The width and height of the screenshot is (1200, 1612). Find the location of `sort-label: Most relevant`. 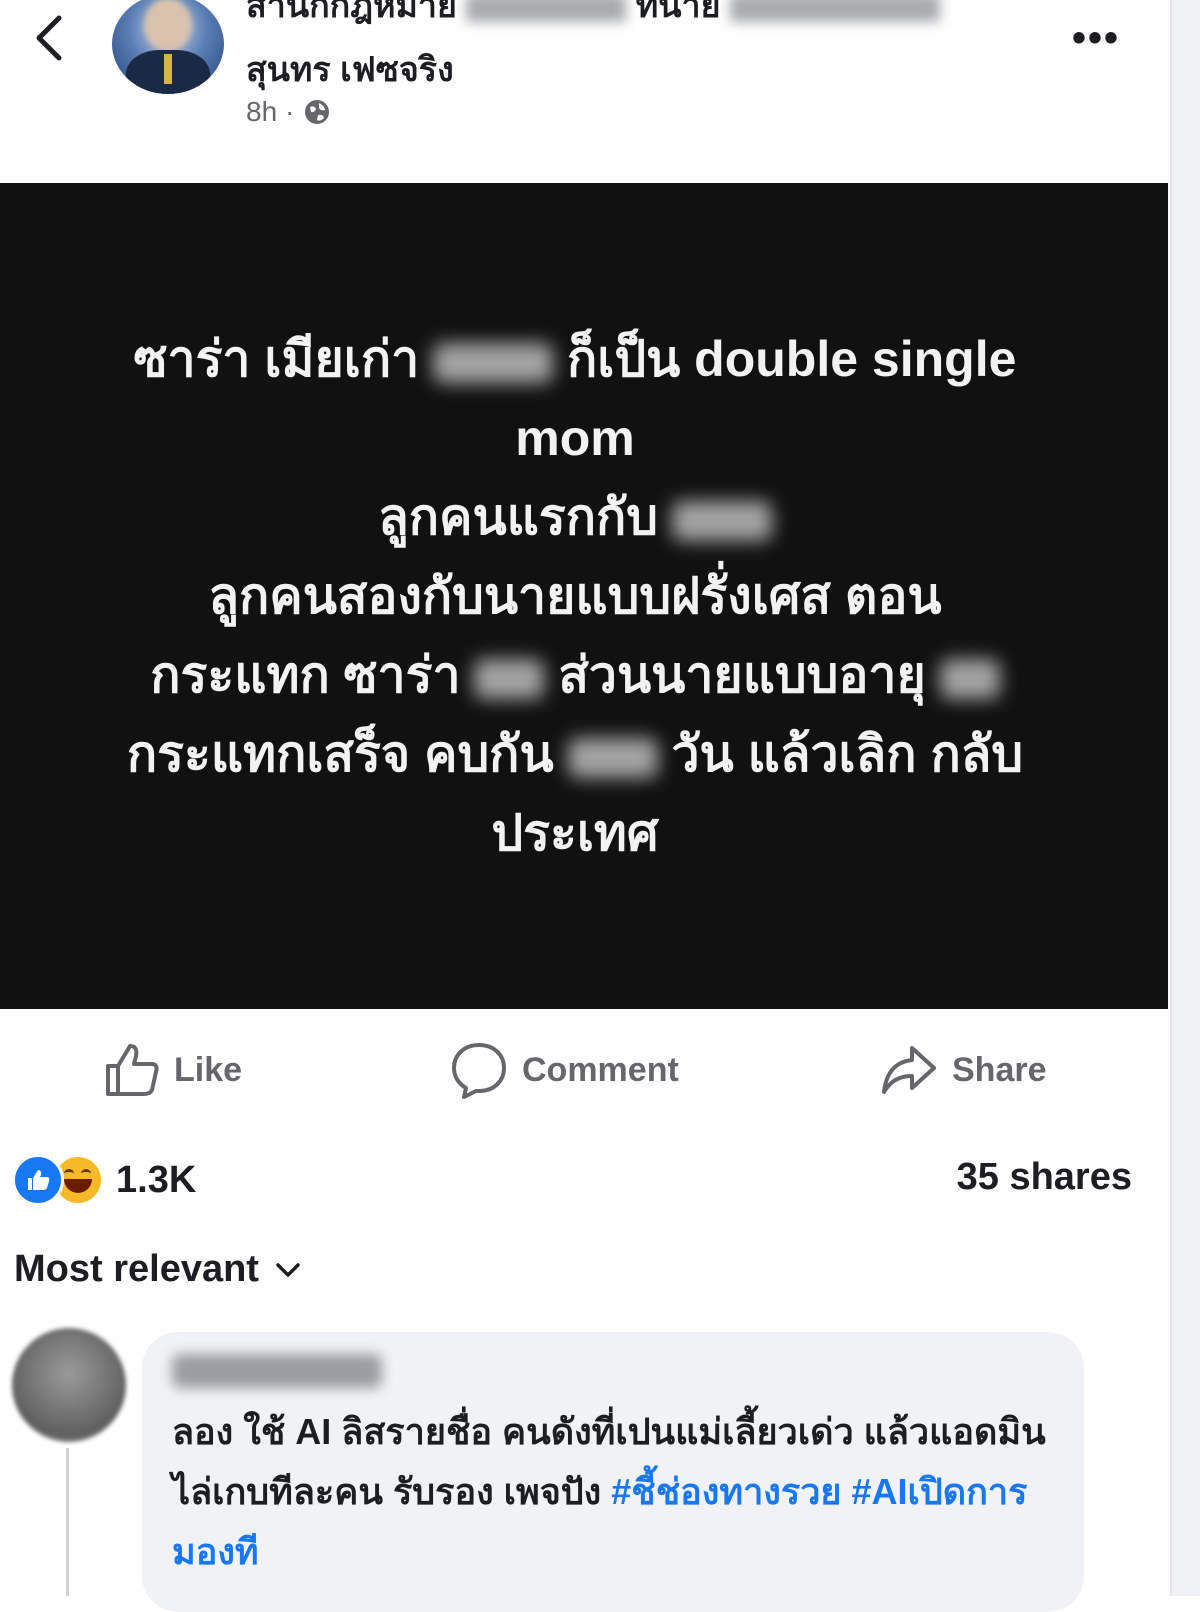

sort-label: Most relevant is located at coordinates (136, 1269).